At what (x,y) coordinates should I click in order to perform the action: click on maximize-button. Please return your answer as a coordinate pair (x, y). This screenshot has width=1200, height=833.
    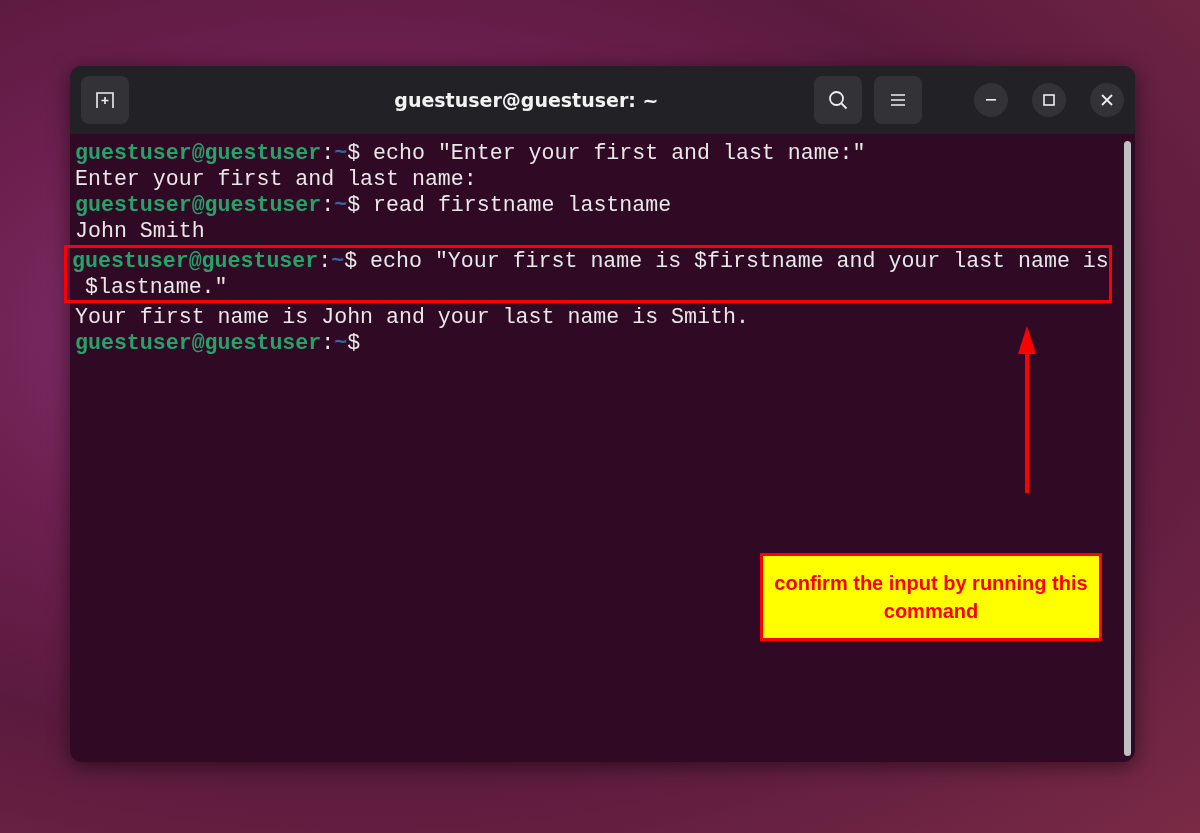
    Looking at the image, I should click on (1048, 100).